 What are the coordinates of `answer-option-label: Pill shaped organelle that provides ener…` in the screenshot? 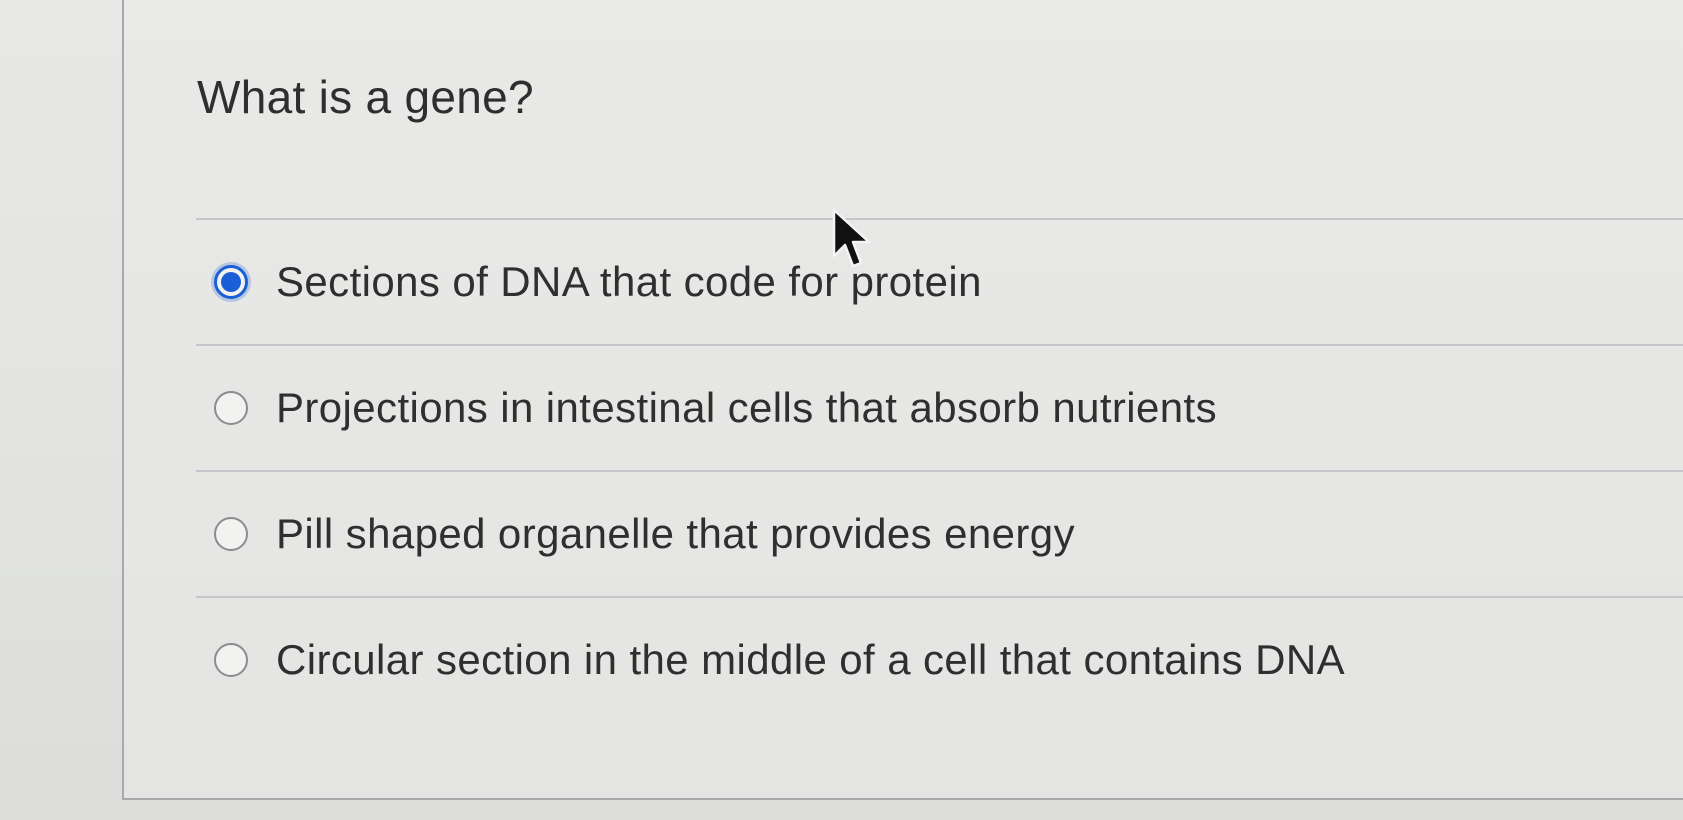 It's located at (675, 533).